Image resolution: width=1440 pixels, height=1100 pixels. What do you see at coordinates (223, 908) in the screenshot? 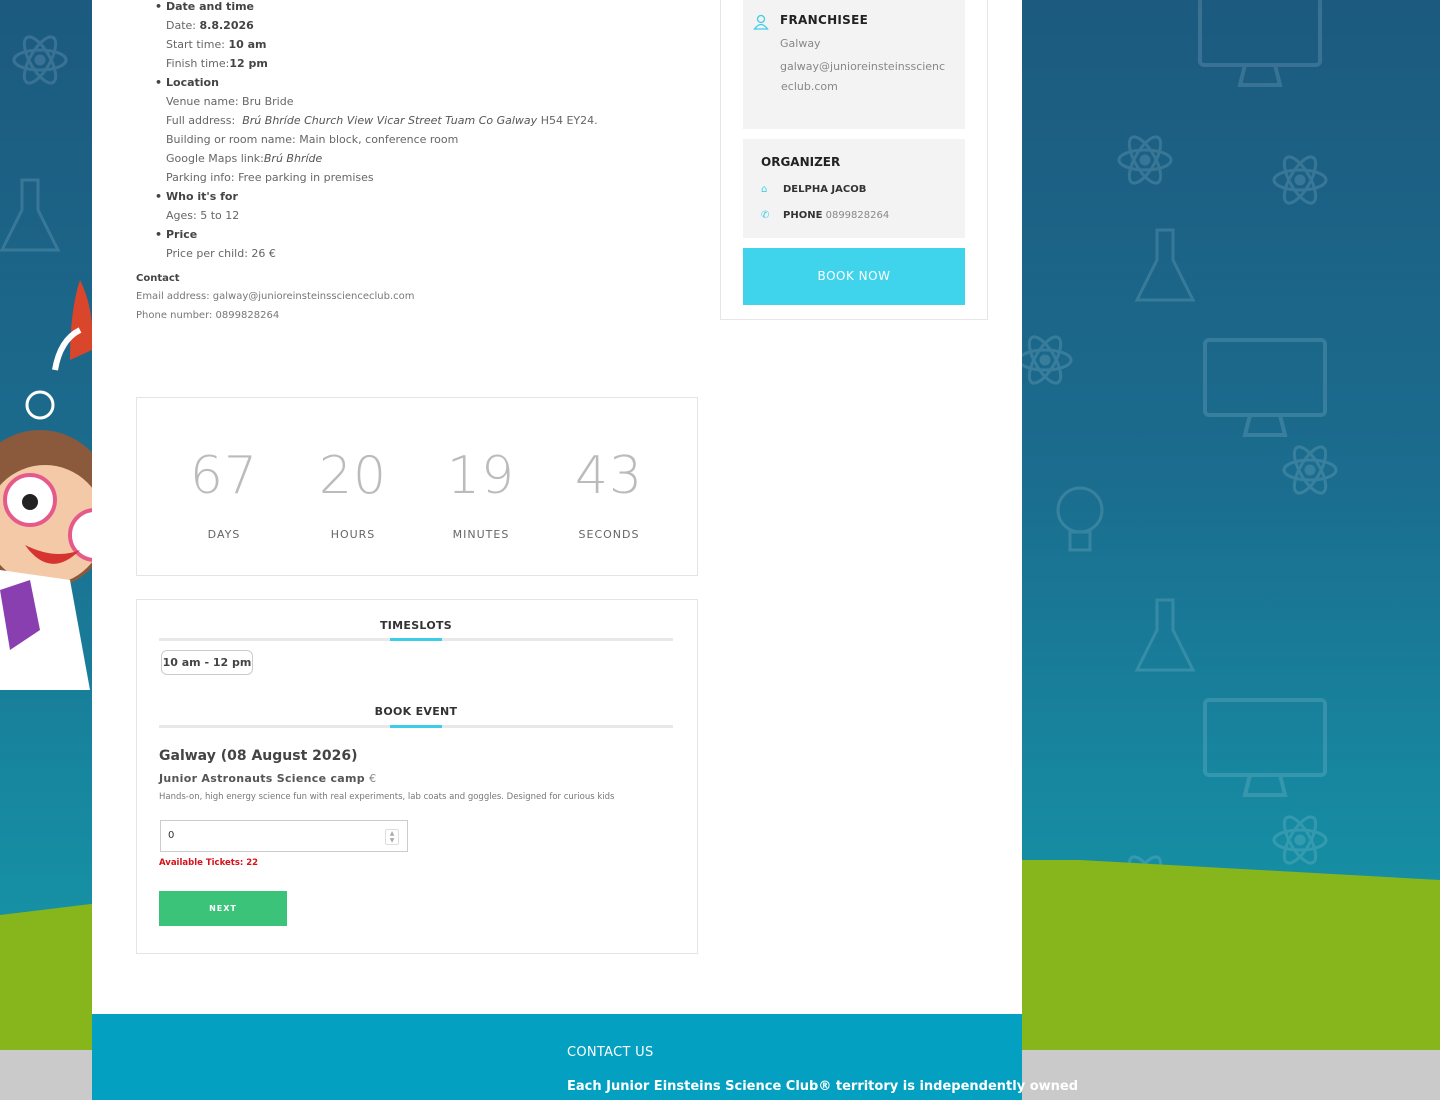
I see `next-button: NEXT` at bounding box center [223, 908].